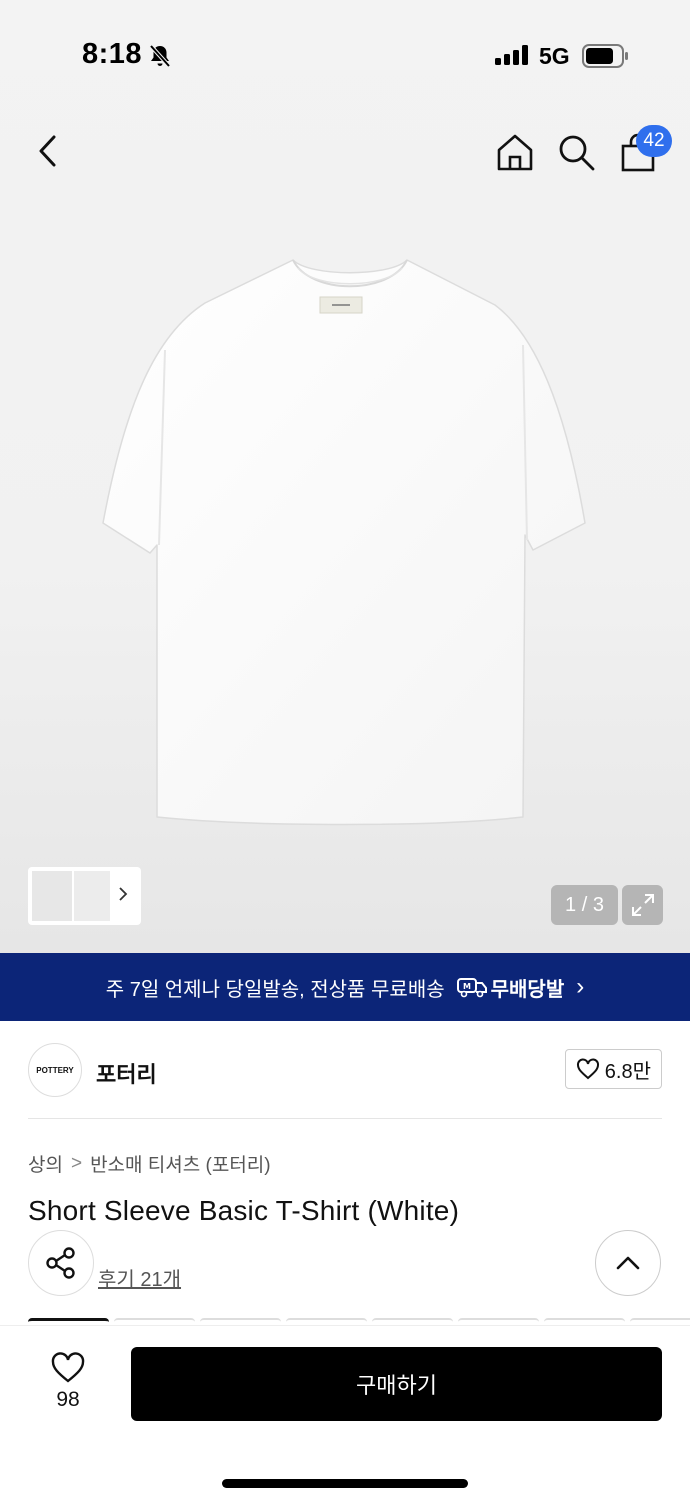 This screenshot has width=690, height=1500. What do you see at coordinates (627, 1071) in the screenshot?
I see `brand-like-count: 6.8만` at bounding box center [627, 1071].